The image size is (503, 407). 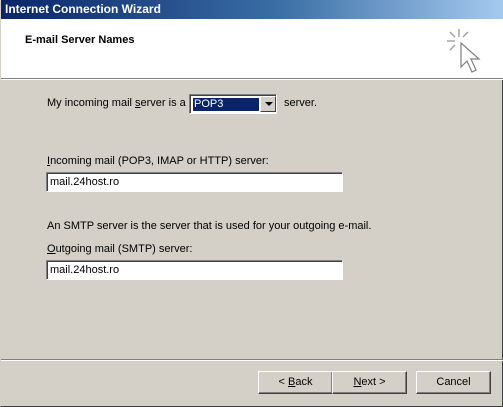 I want to click on window-title: Internet Connection Wizard, so click(x=83, y=9).